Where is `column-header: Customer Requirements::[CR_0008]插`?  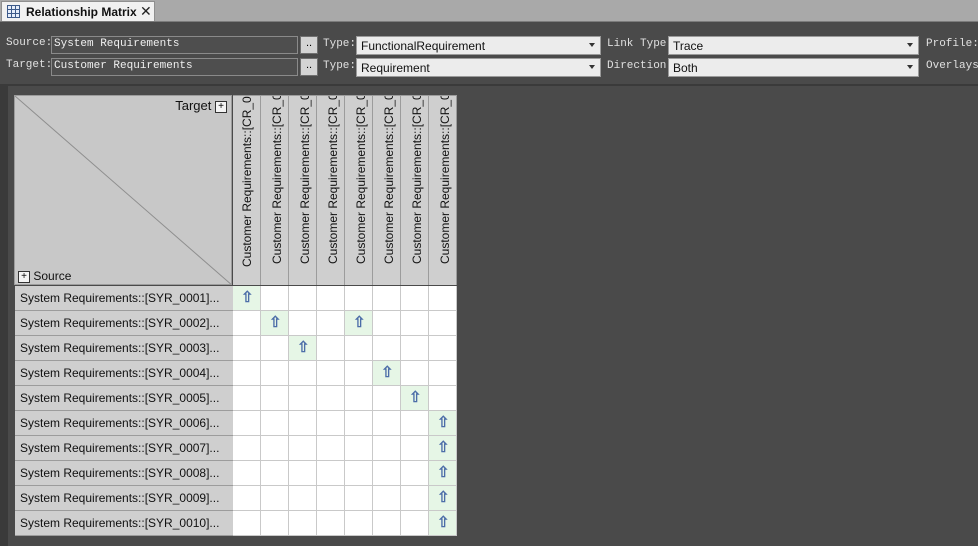 column-header: Customer Requirements::[CR_0008]插 is located at coordinates (443, 190).